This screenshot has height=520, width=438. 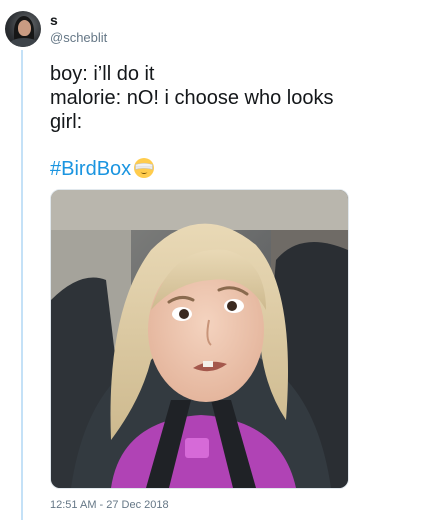 What do you see at coordinates (22, 285) in the screenshot?
I see `thread-line` at bounding box center [22, 285].